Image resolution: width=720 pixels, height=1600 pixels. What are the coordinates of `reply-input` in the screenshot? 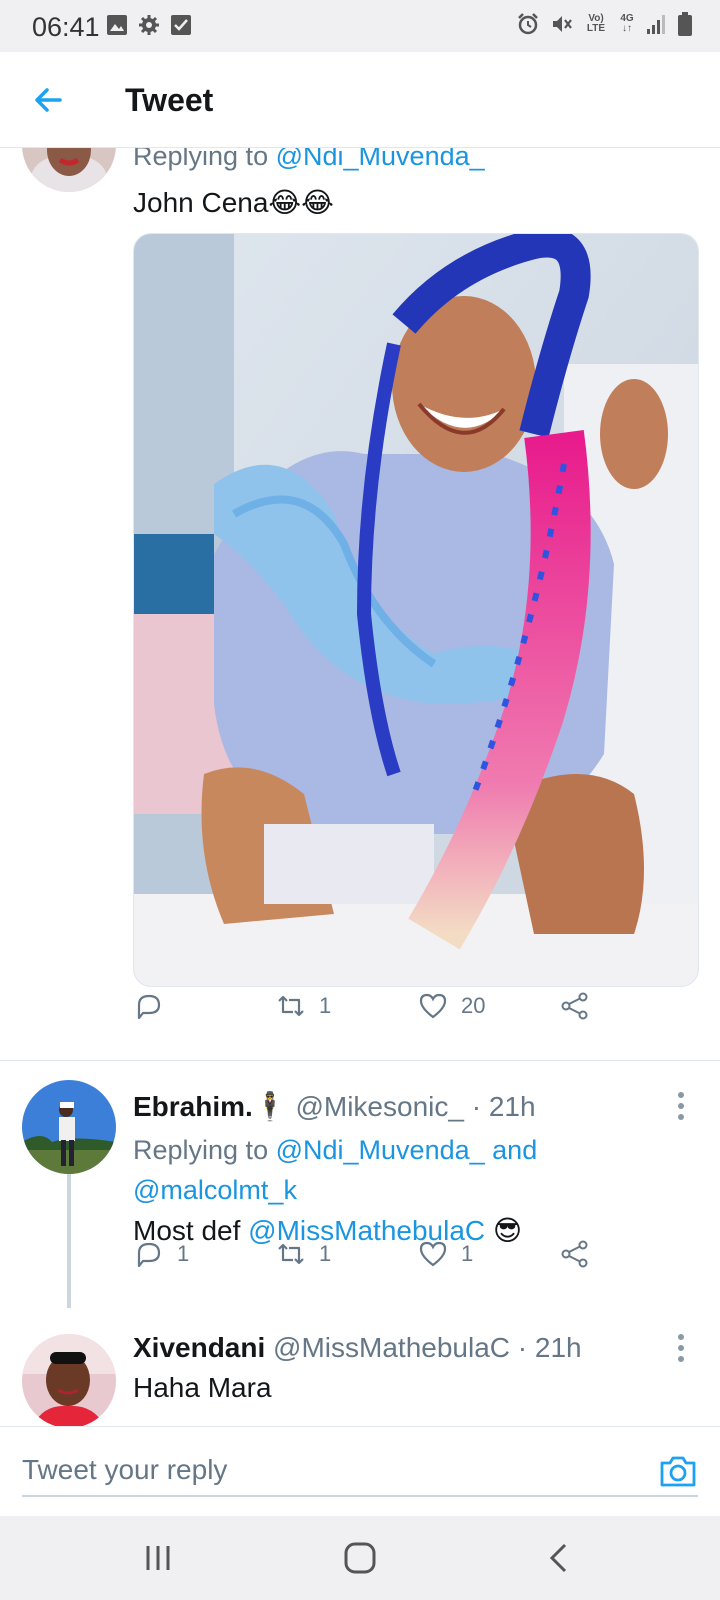 It's located at (360, 1471).